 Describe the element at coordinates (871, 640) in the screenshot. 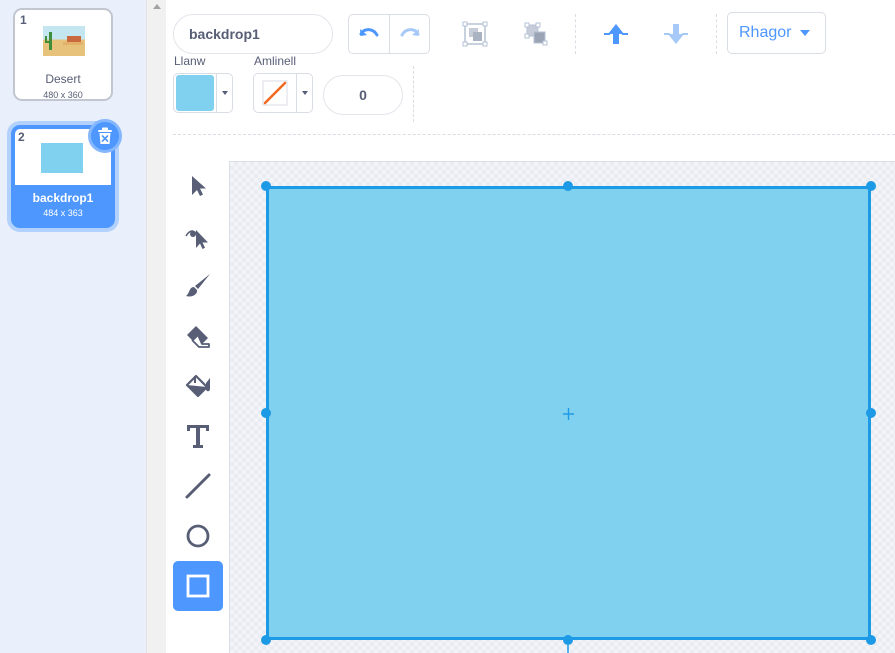

I see `resize-handle-bottom-right` at that location.